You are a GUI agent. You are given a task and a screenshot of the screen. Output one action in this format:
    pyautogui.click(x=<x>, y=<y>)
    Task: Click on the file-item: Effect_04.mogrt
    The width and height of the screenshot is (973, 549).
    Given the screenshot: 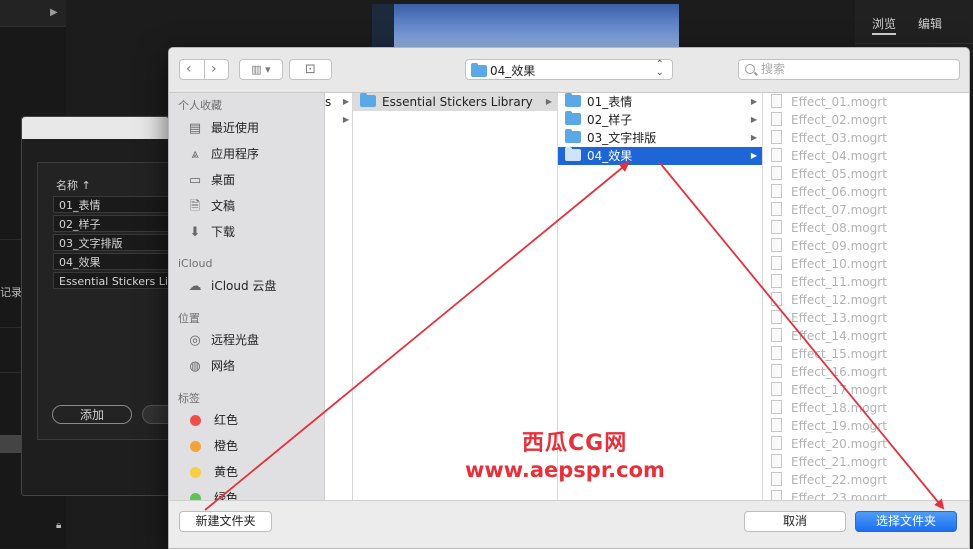 What is the action you would take?
    pyautogui.click(x=829, y=156)
    